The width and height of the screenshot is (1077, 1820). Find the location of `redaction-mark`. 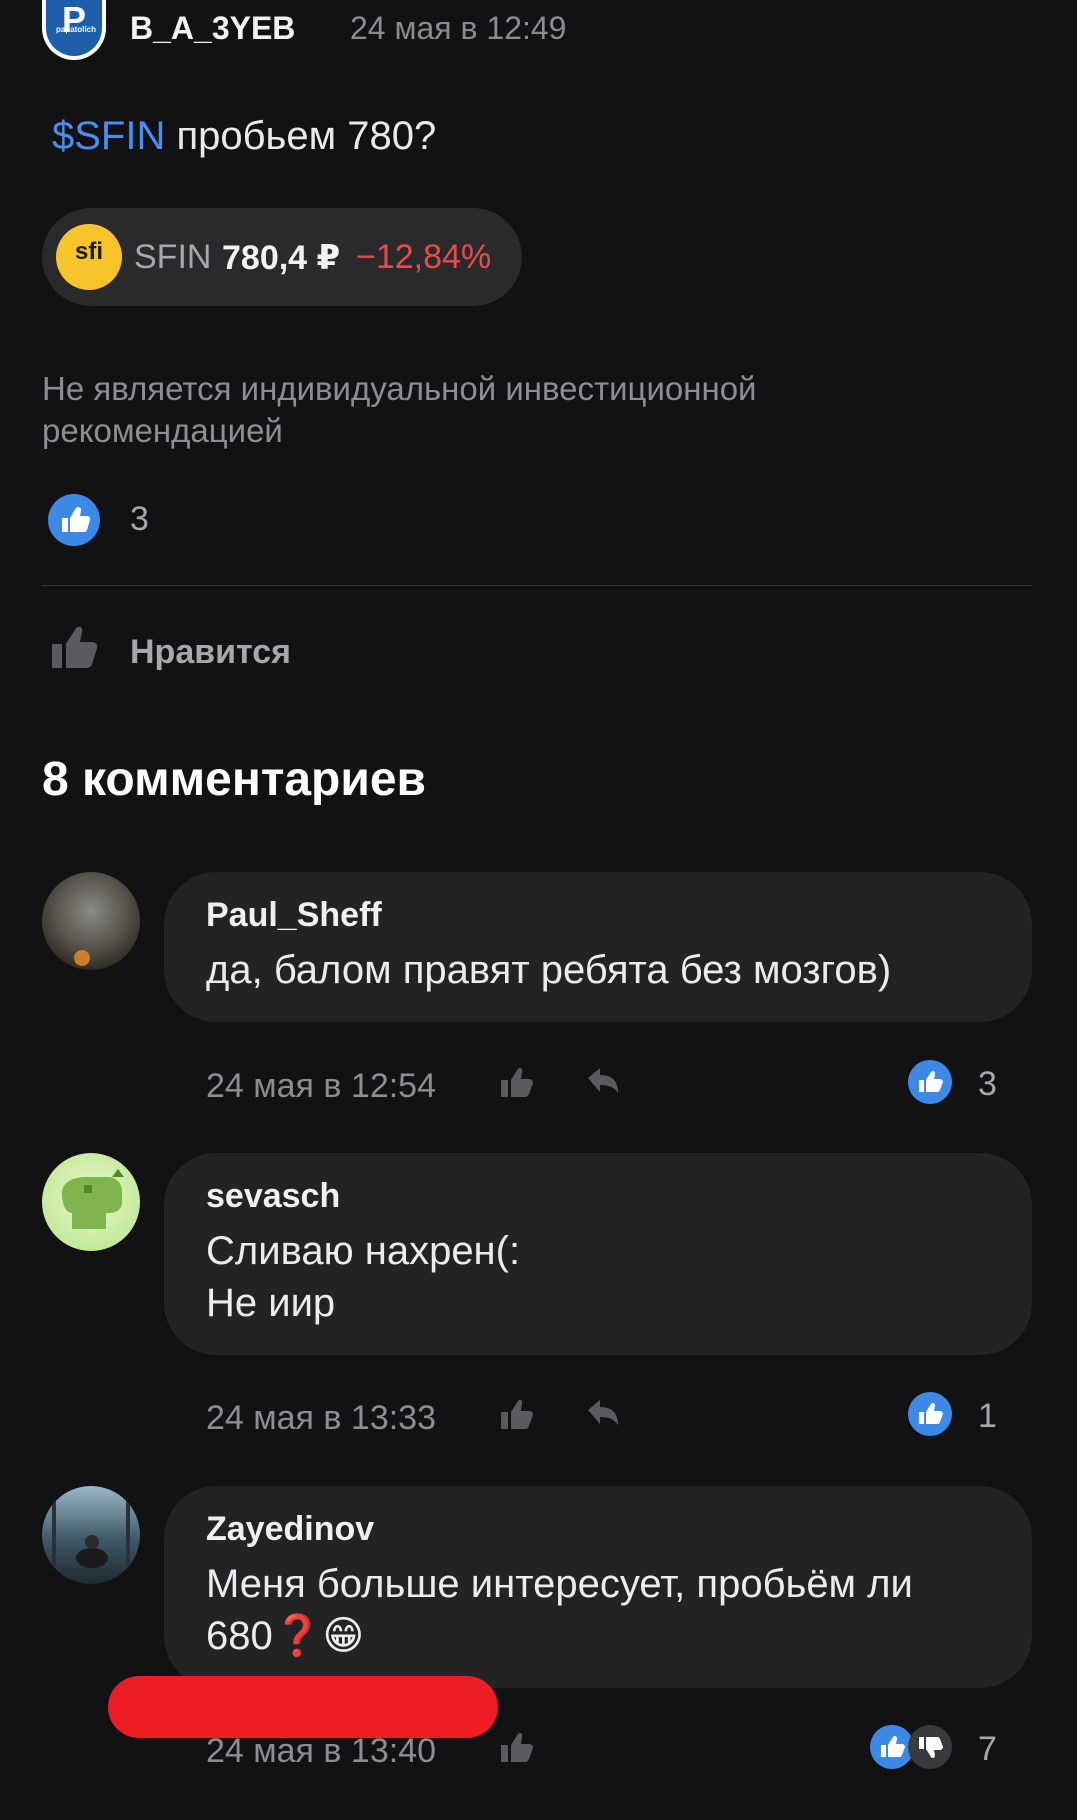

redaction-mark is located at coordinates (303, 1707).